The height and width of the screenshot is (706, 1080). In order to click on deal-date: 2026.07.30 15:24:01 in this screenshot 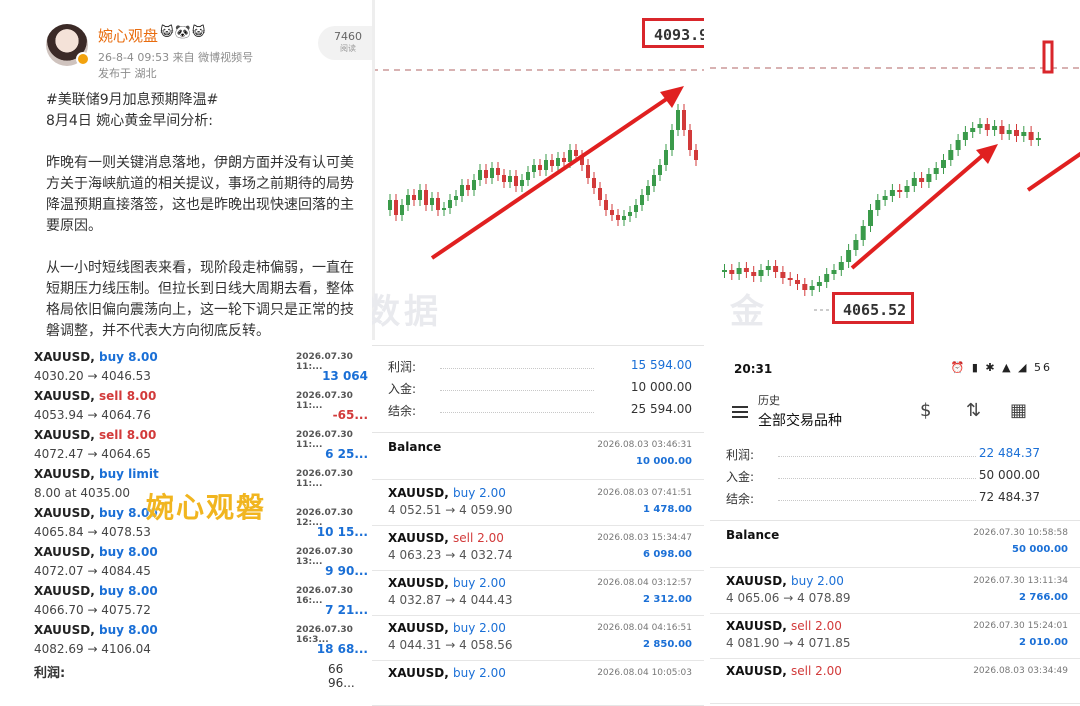, I will do `click(1020, 626)`.